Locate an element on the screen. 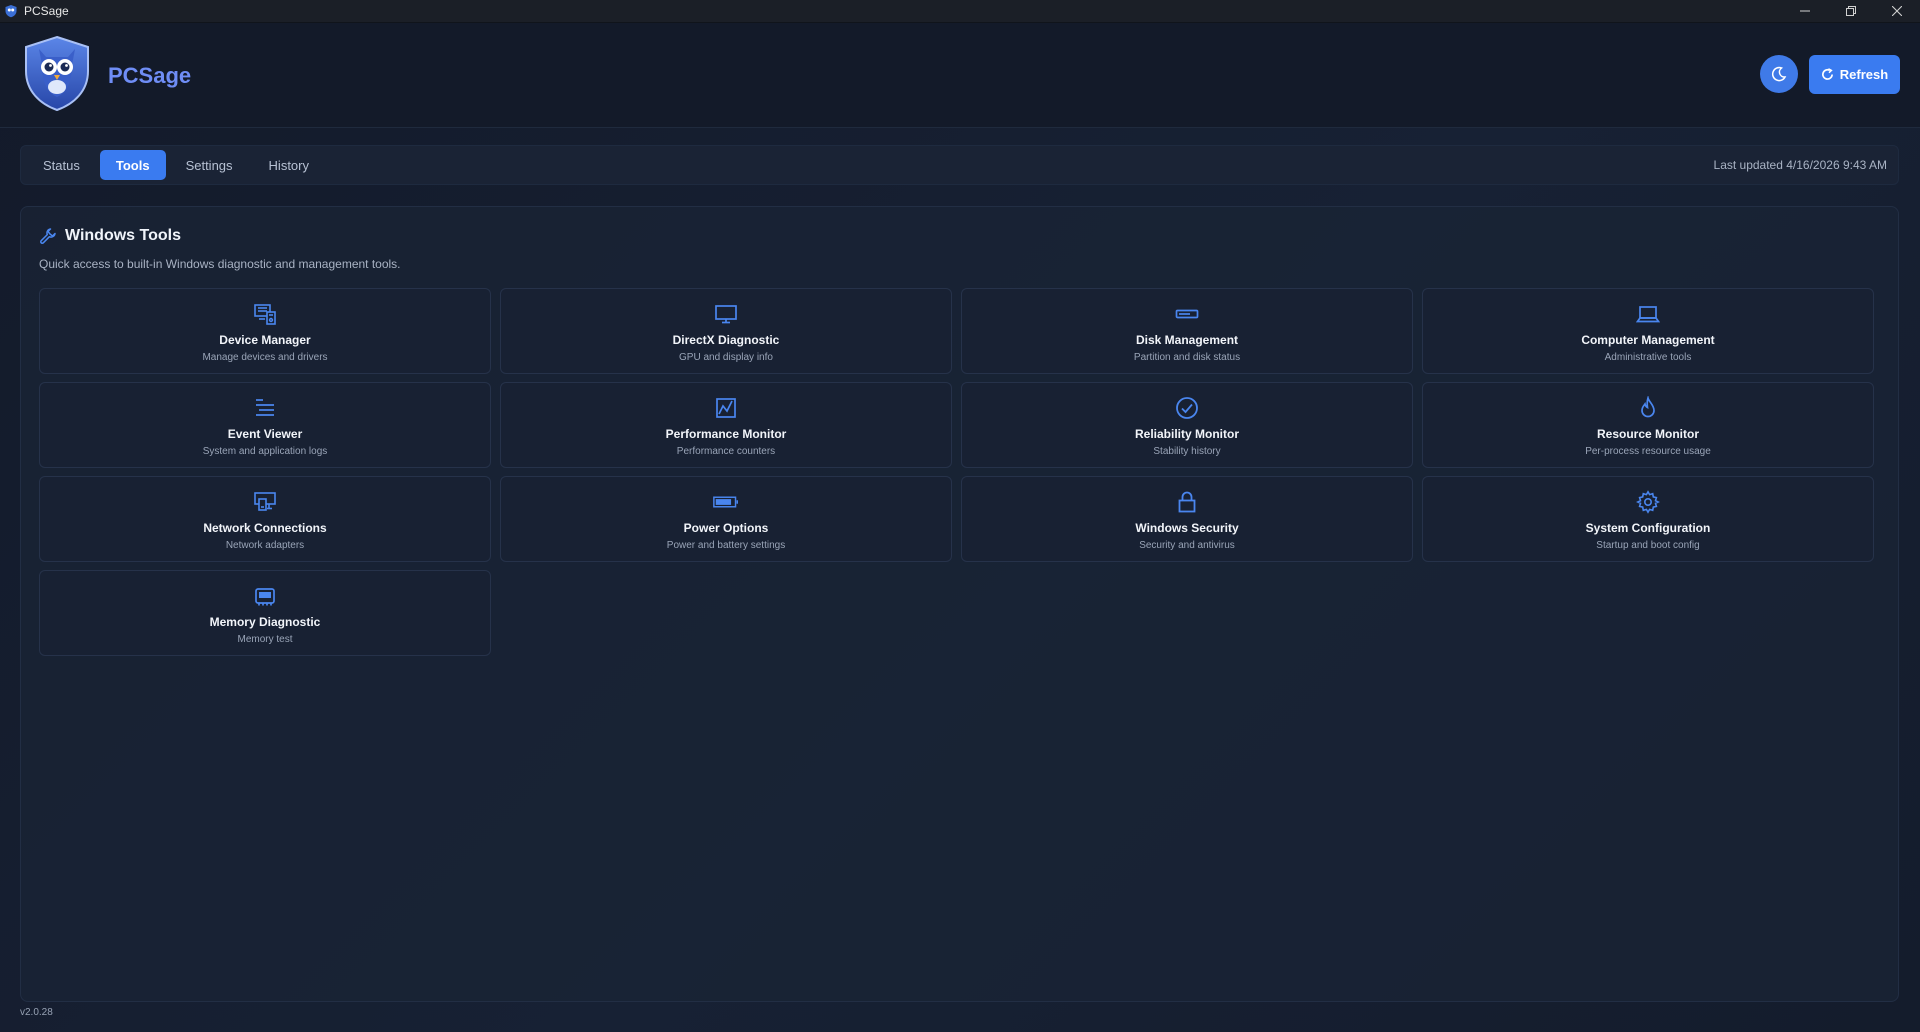 This screenshot has height=1032, width=1920. tool-computer-management: Computer Management Administrative tools is located at coordinates (1648, 331).